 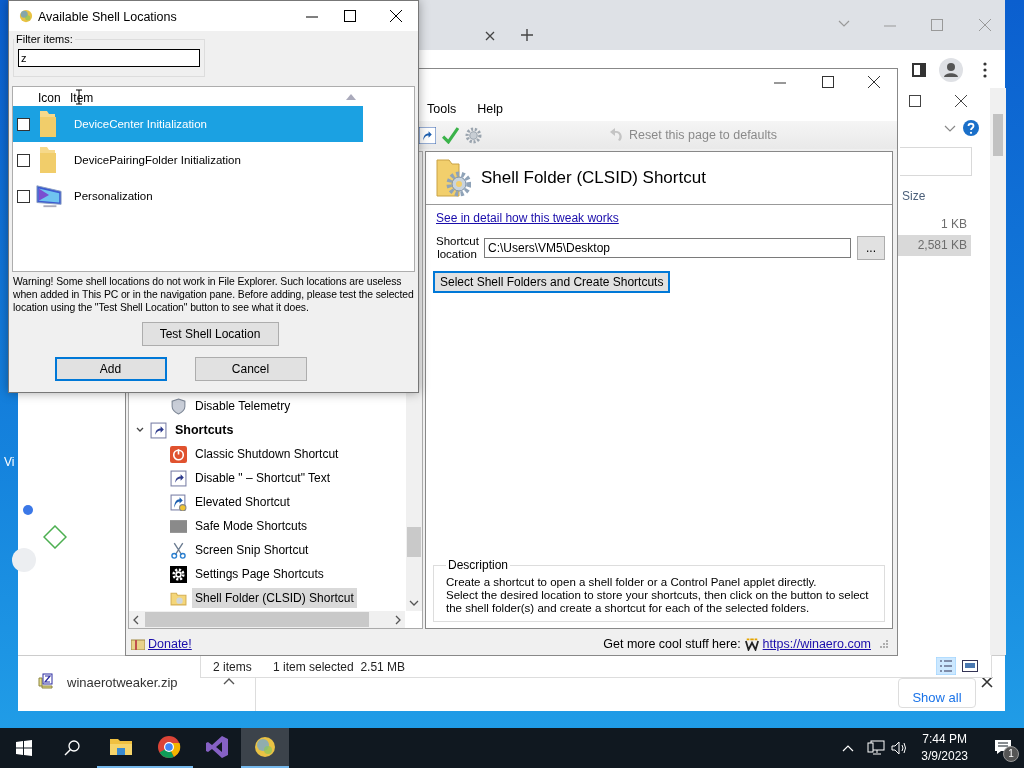 I want to click on plus-icon, so click(x=527, y=35).